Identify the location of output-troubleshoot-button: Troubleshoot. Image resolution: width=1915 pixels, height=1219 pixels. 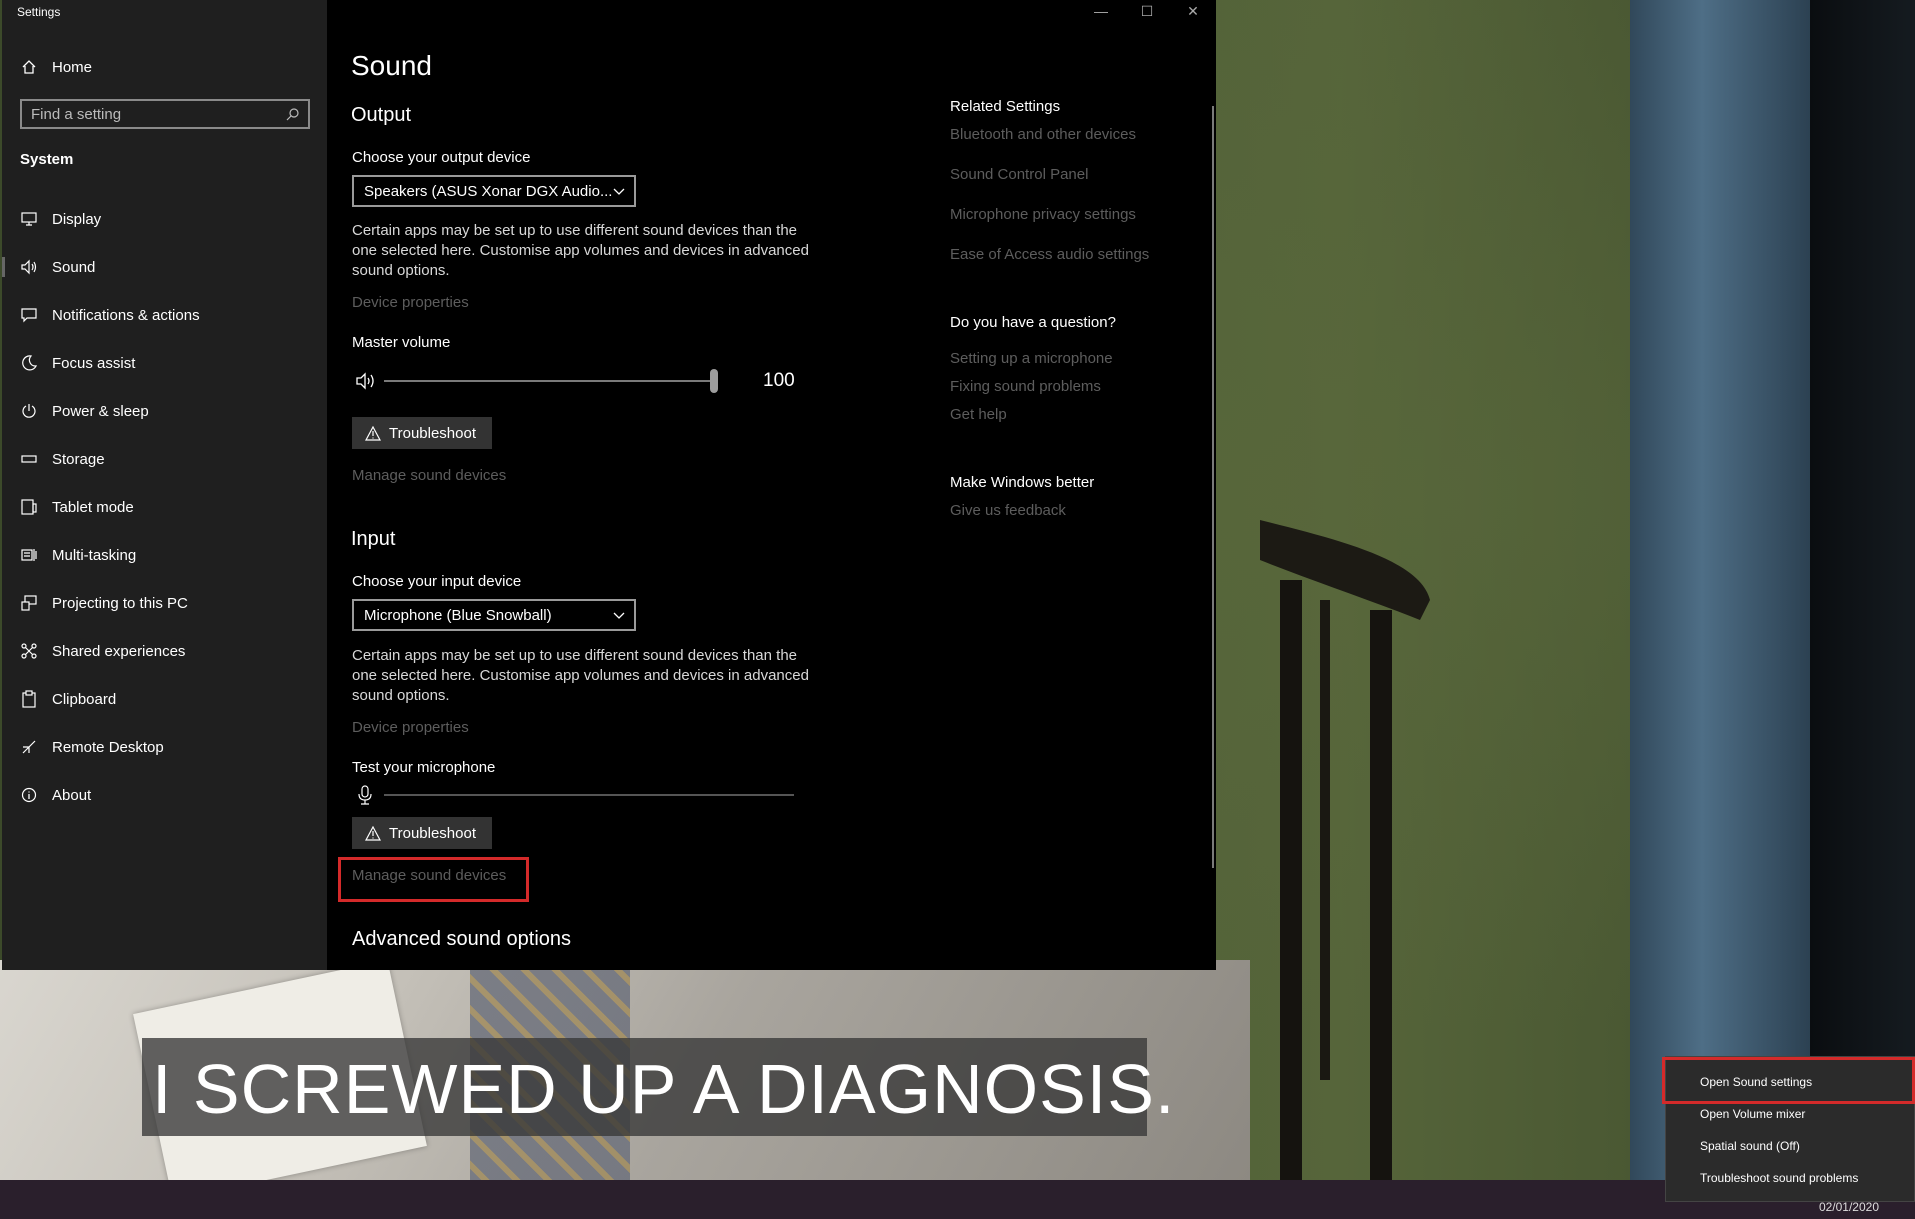
(422, 433).